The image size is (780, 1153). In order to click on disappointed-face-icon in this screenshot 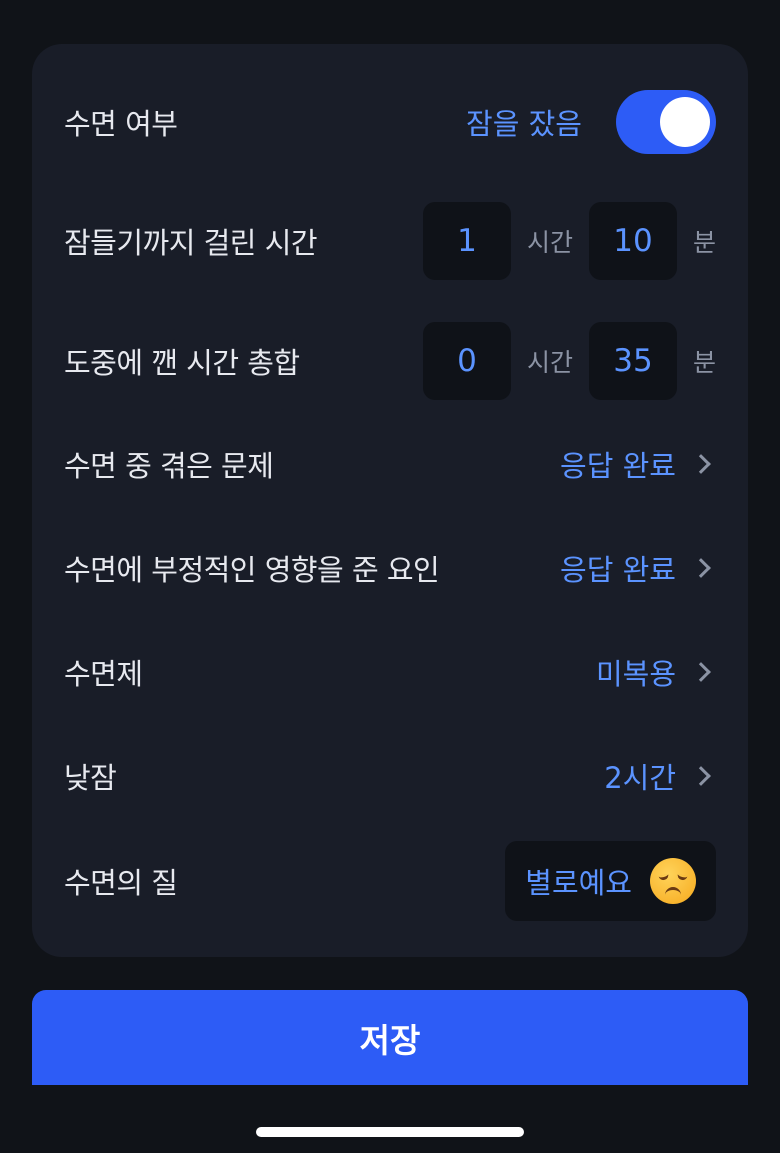, I will do `click(673, 881)`.